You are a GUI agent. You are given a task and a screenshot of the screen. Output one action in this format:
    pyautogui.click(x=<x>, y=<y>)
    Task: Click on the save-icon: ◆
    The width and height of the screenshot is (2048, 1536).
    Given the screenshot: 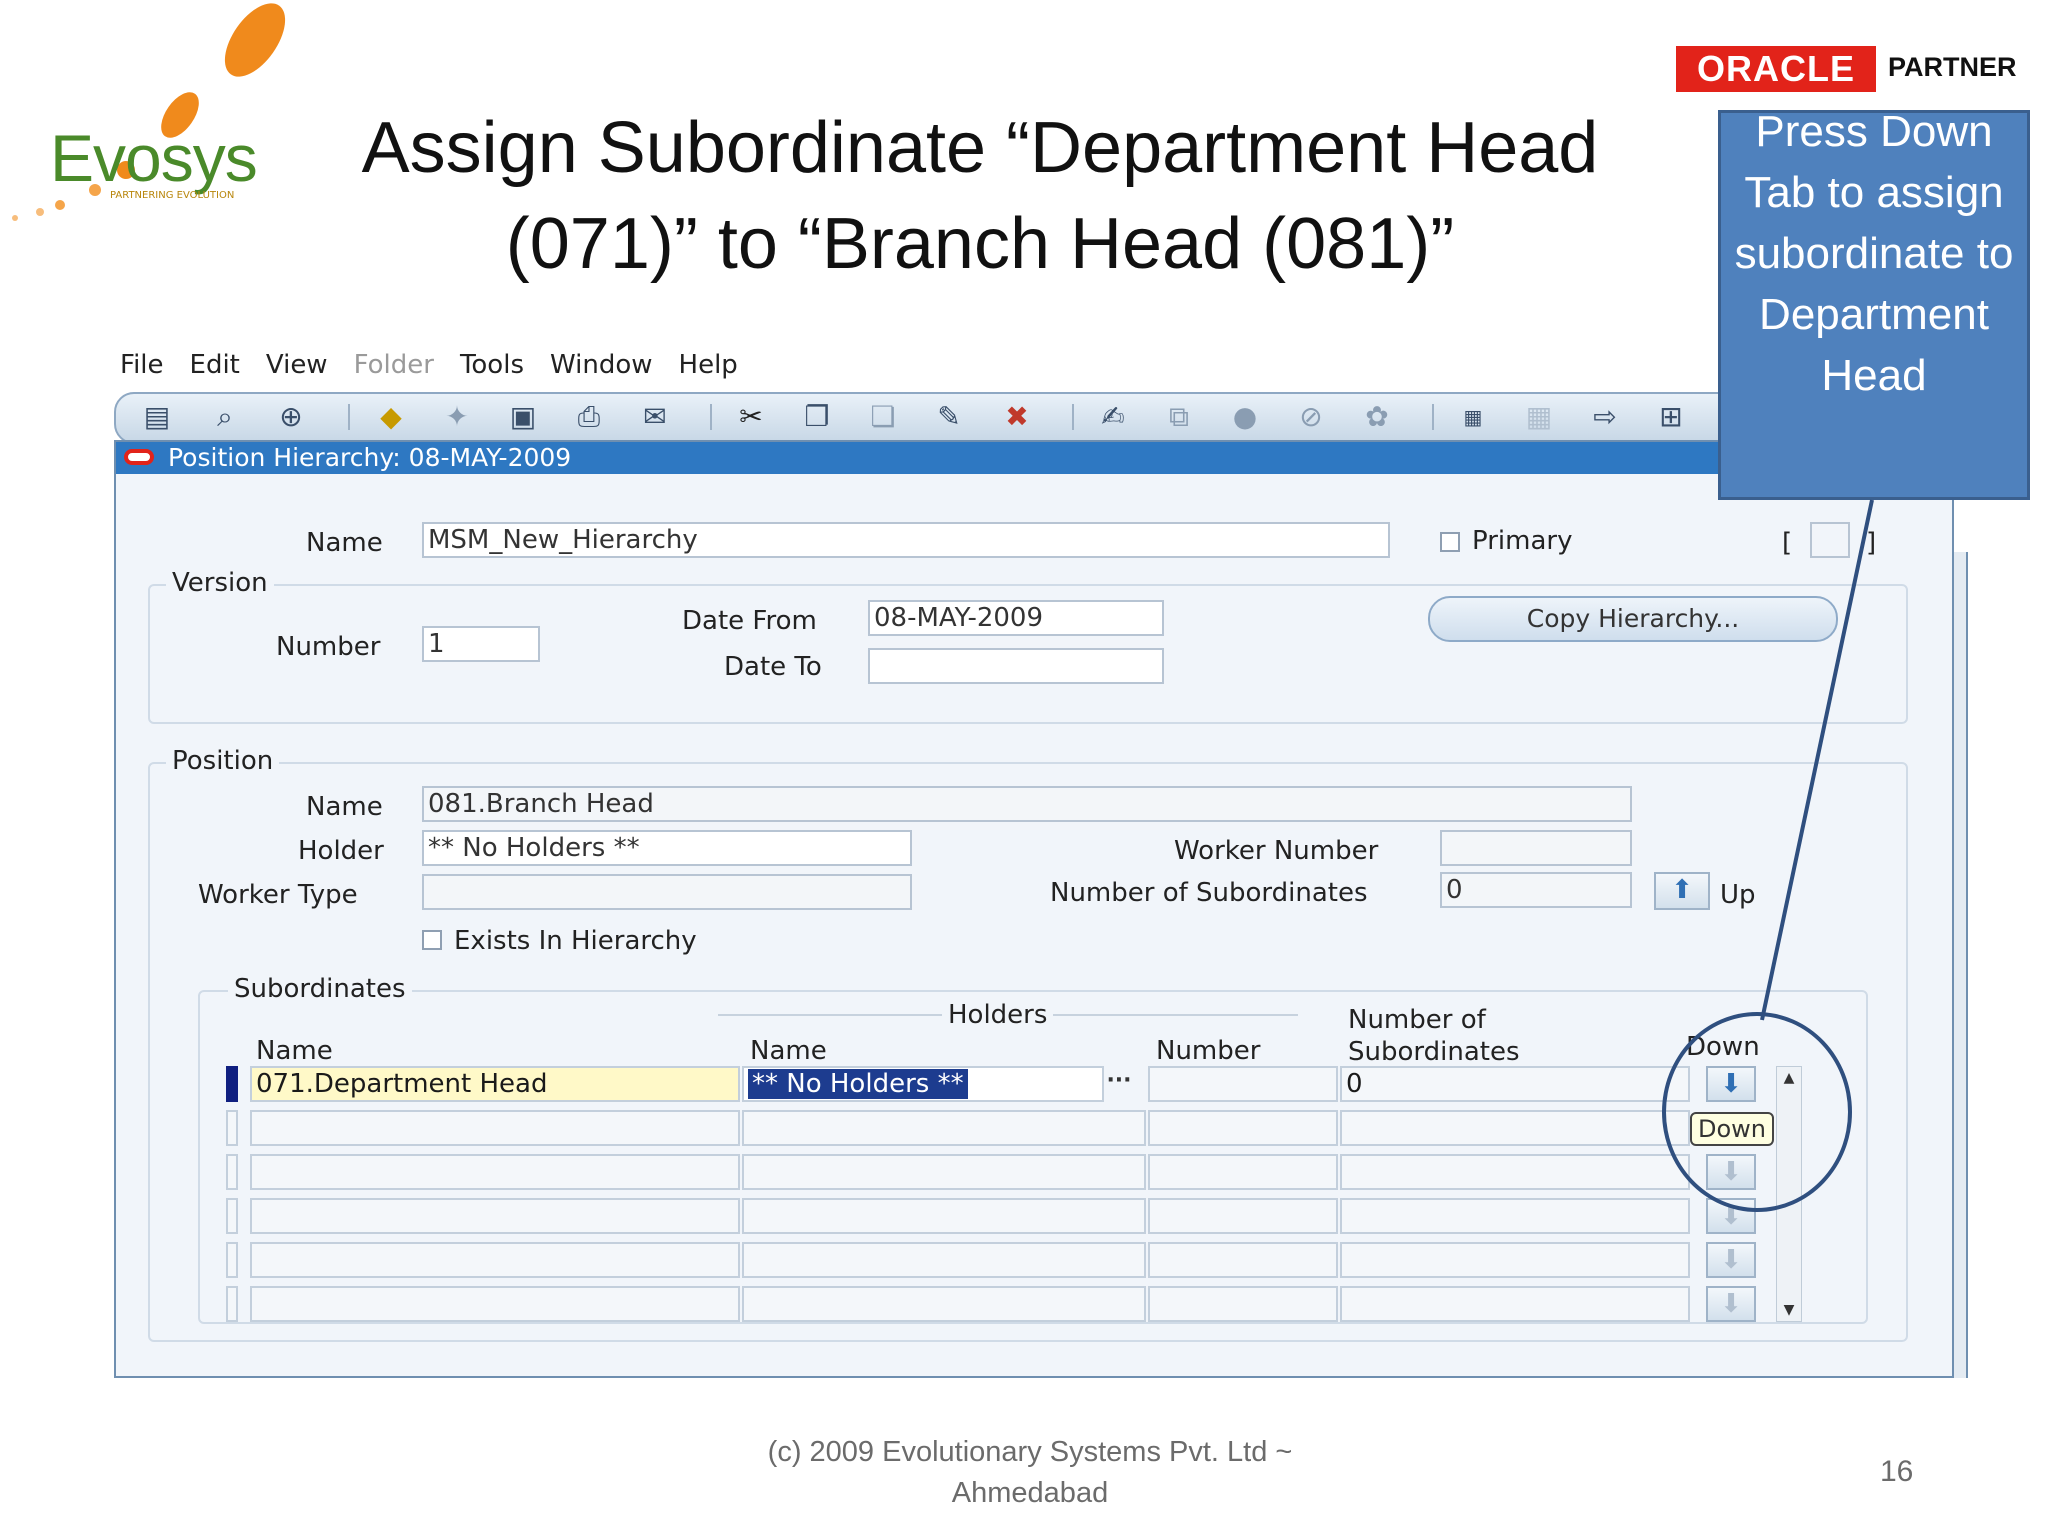 What is the action you would take?
    pyautogui.click(x=391, y=417)
    